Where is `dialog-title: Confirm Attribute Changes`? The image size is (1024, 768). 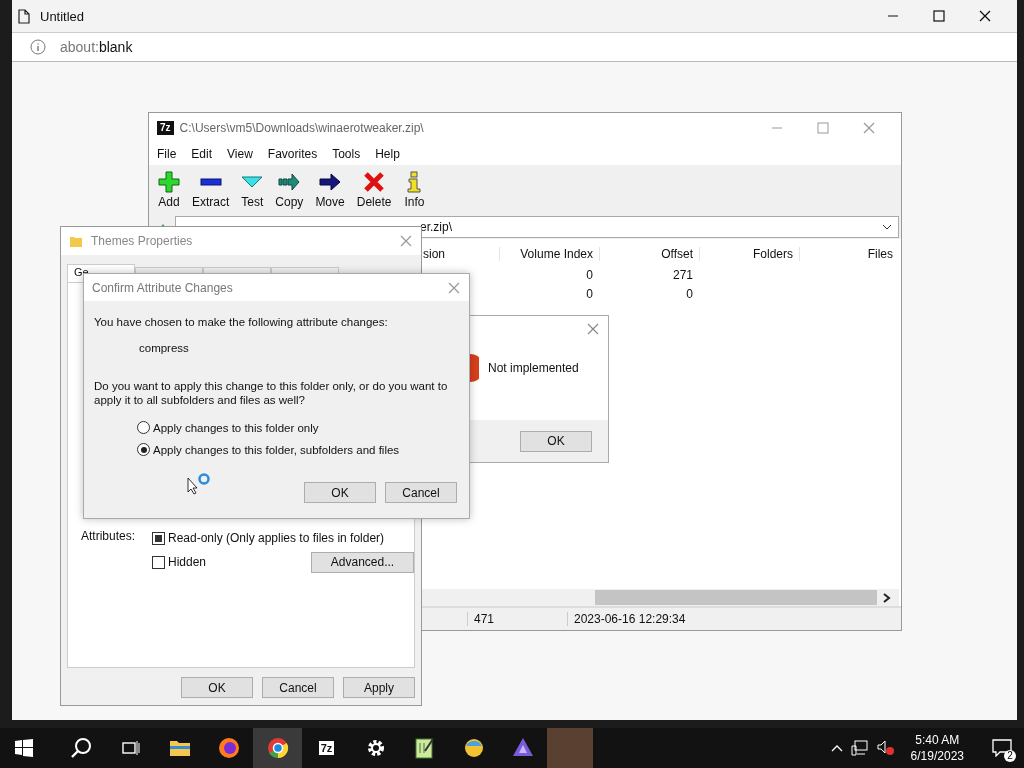
dialog-title: Confirm Attribute Changes is located at coordinates (162, 287).